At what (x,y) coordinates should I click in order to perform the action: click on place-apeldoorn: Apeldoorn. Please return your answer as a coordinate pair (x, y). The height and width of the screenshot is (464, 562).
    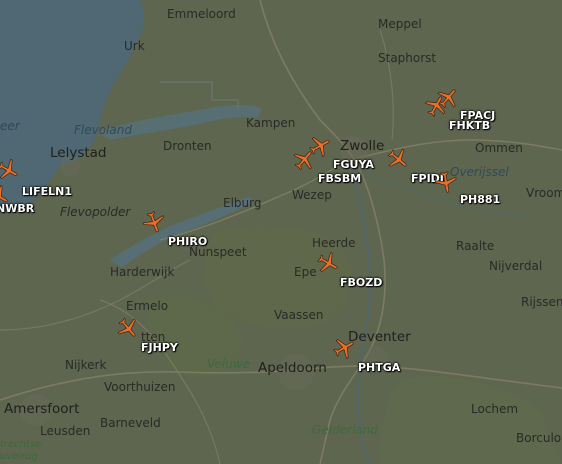
    Looking at the image, I should click on (292, 368).